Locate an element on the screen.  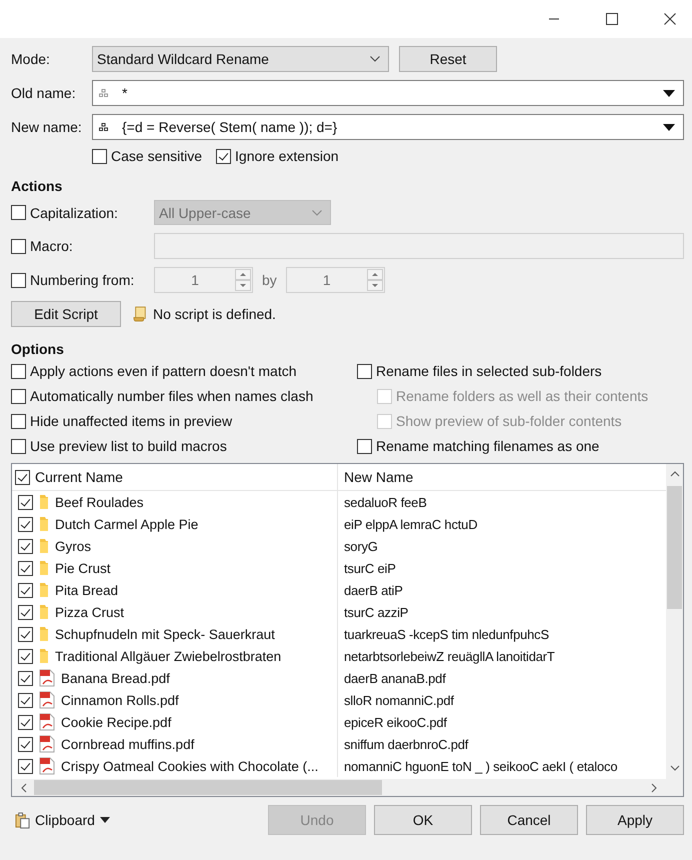
scroll-down-icon is located at coordinates (675, 768).